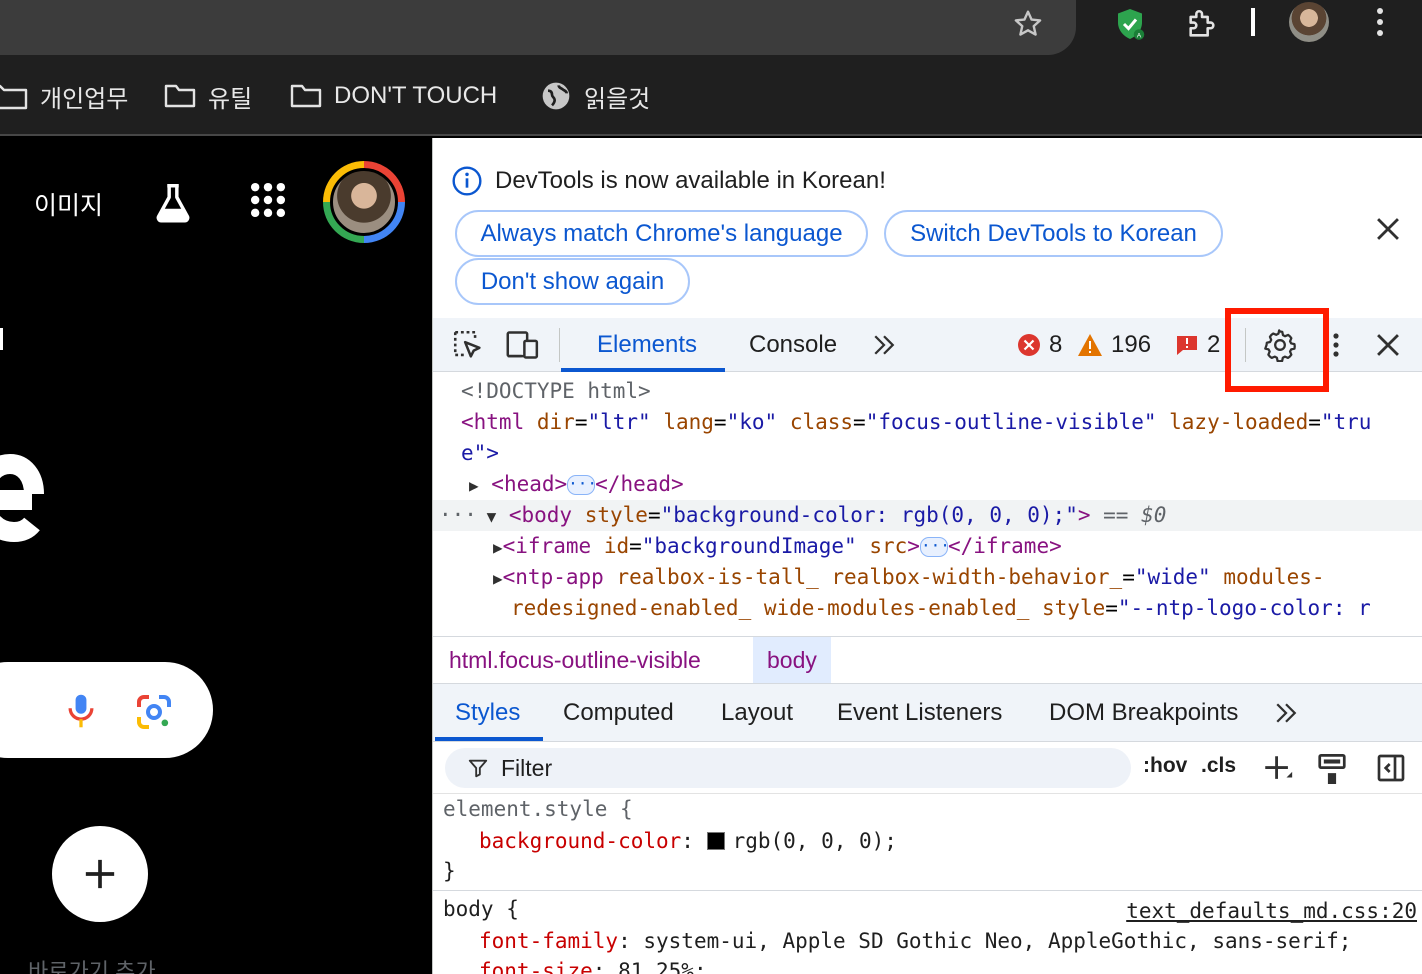 The height and width of the screenshot is (974, 1422). Describe the element at coordinates (1165, 766) in the screenshot. I see `hover-state-toggle: :hov` at that location.